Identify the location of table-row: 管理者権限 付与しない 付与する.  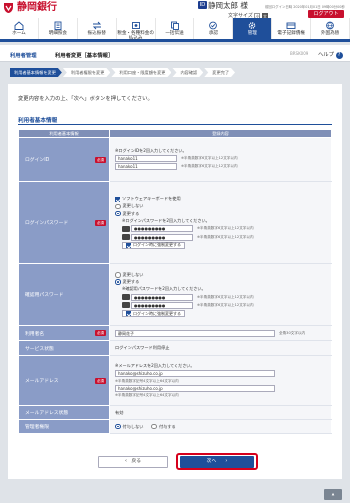
(175, 426).